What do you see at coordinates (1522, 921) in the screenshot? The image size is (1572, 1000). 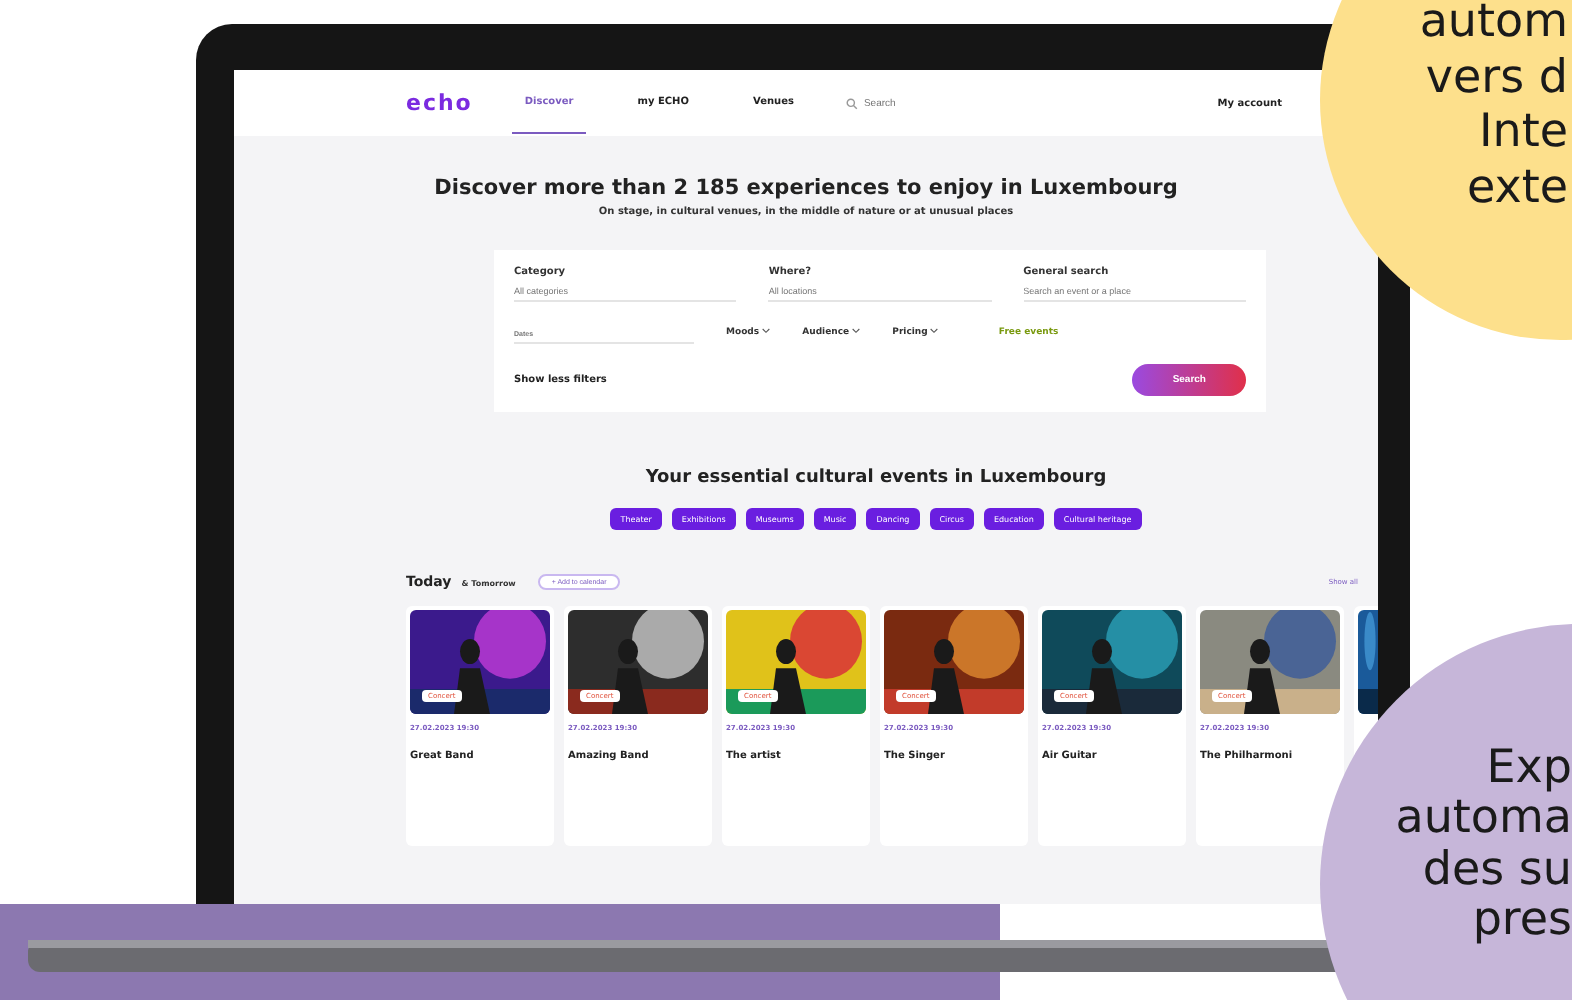 I see `callout-text: pres` at bounding box center [1522, 921].